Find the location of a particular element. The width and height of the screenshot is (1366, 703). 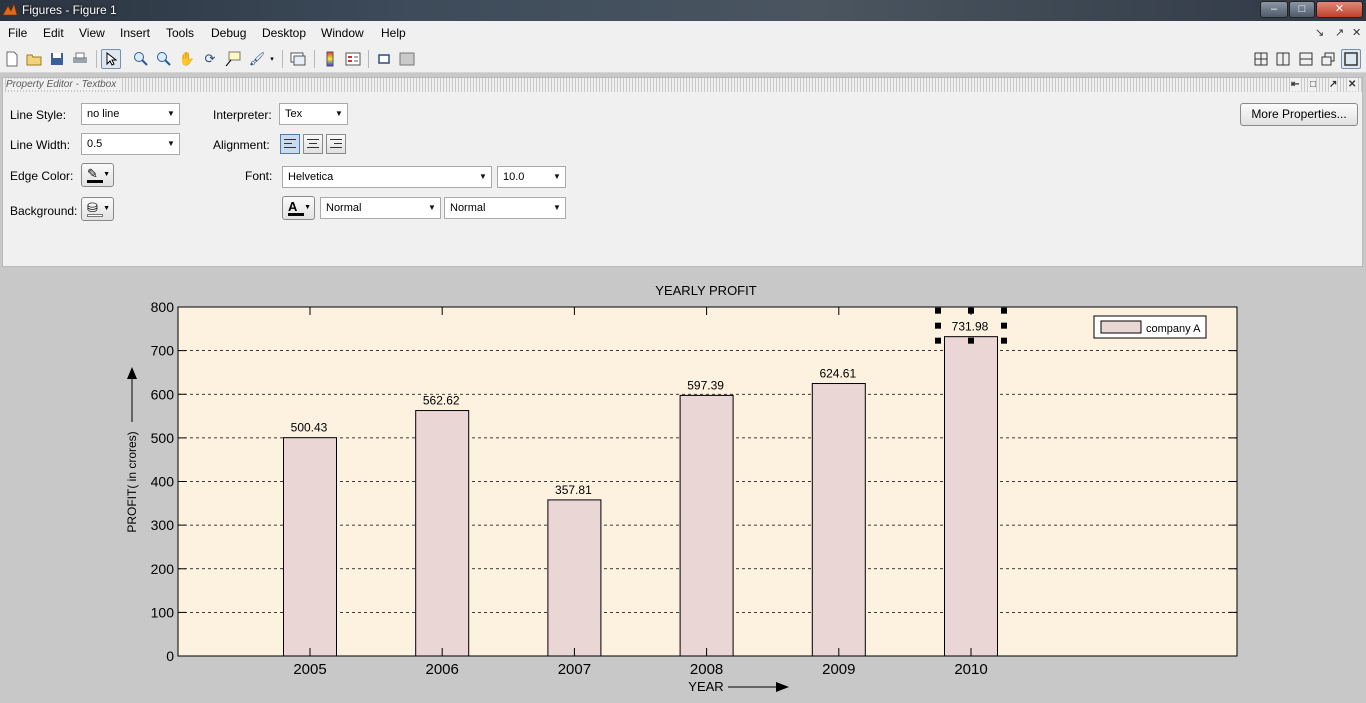

background-color-swatch is located at coordinates (95, 215).